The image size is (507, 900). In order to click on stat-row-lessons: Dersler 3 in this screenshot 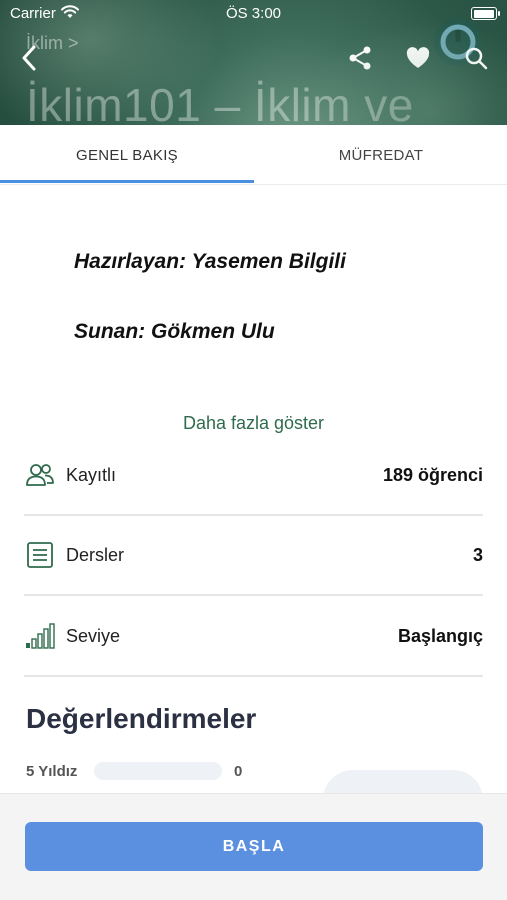, I will do `click(253, 556)`.